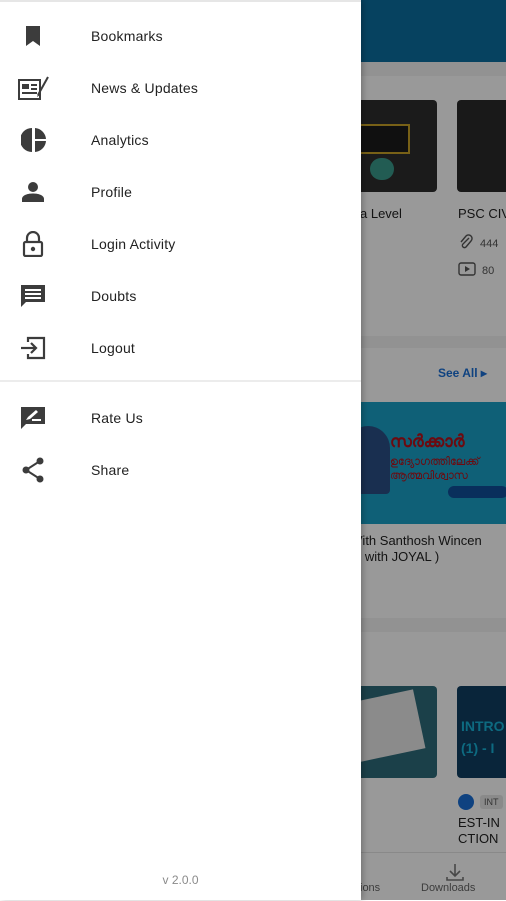  What do you see at coordinates (33, 348) in the screenshot?
I see `logout-icon` at bounding box center [33, 348].